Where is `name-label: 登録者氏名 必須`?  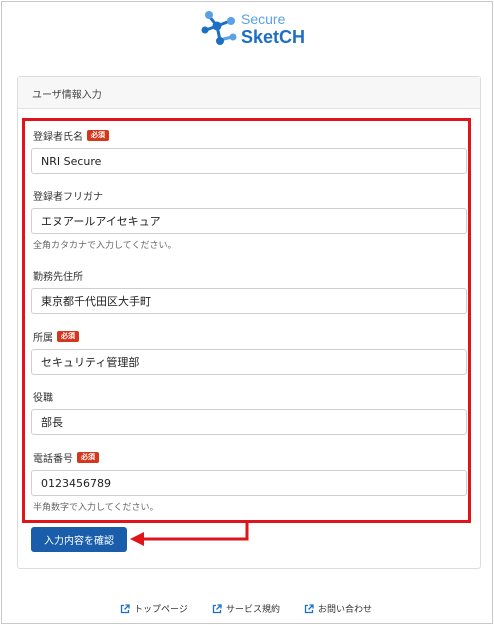 name-label: 登録者氏名 必須 is located at coordinates (71, 135).